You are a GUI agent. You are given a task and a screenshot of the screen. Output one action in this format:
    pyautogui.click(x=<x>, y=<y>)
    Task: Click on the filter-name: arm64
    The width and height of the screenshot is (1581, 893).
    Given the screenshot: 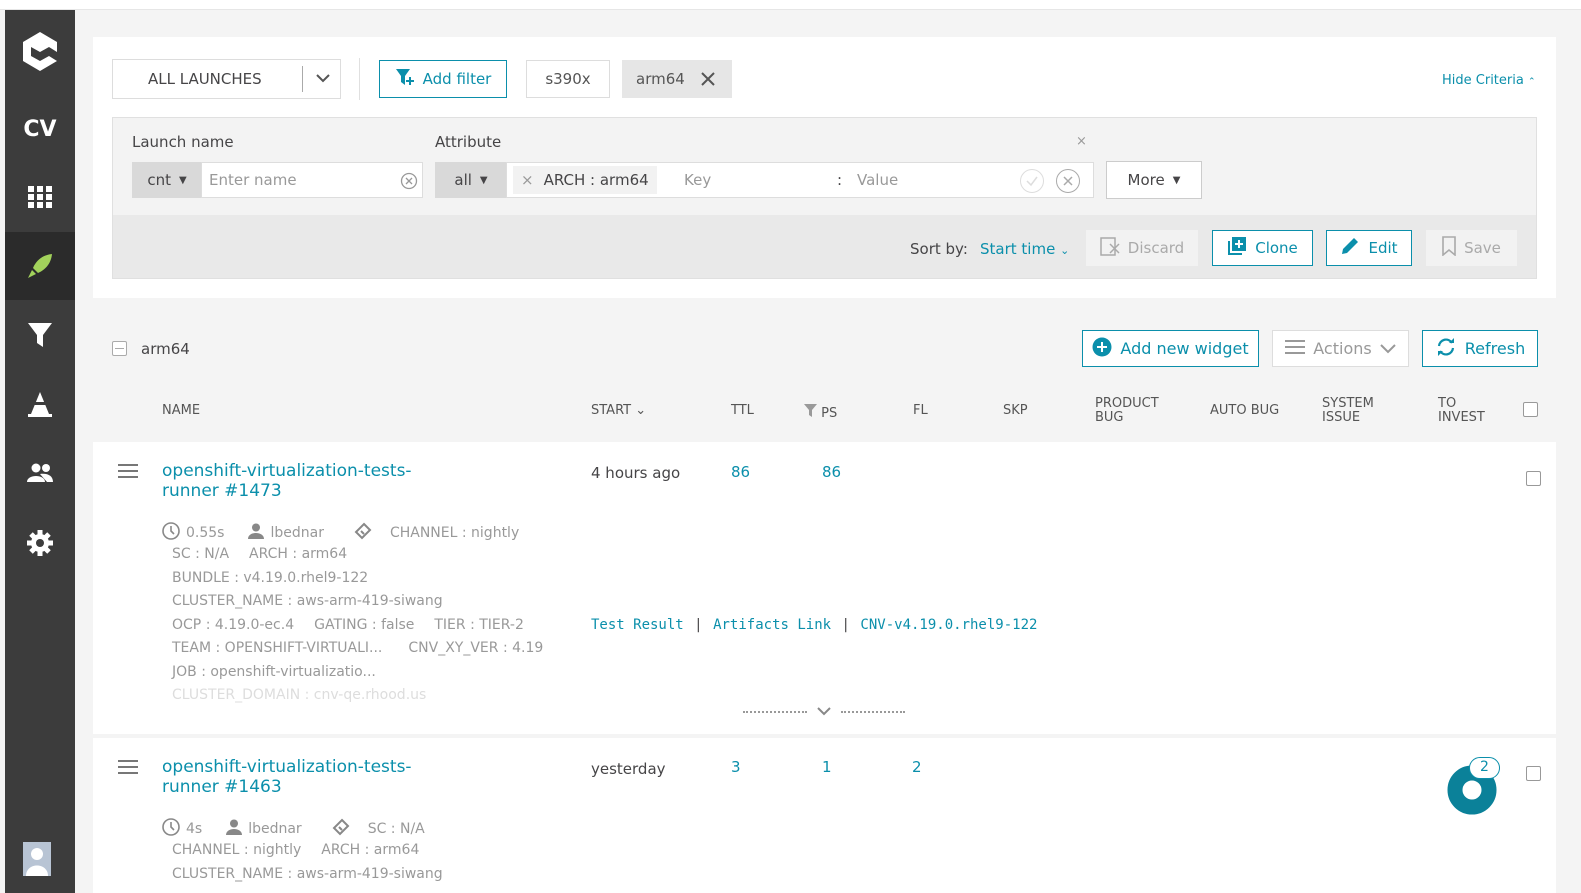 What is the action you would take?
    pyautogui.click(x=165, y=349)
    